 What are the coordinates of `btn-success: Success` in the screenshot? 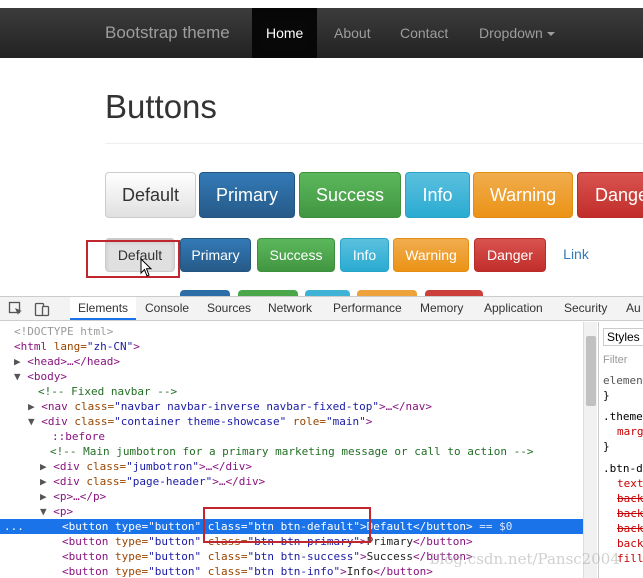 It's located at (296, 255).